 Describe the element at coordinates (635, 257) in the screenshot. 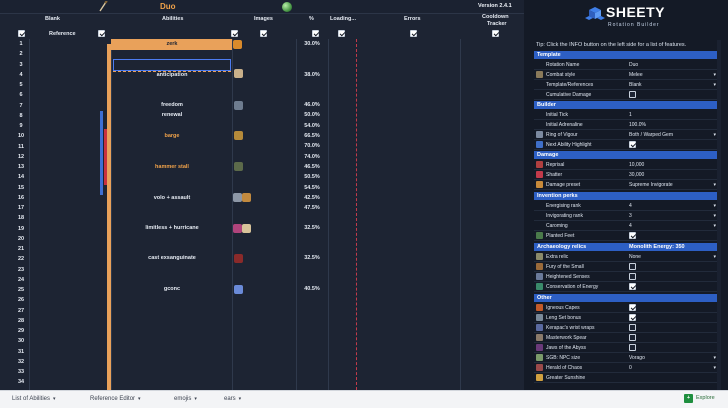

I see `row-value: None` at that location.